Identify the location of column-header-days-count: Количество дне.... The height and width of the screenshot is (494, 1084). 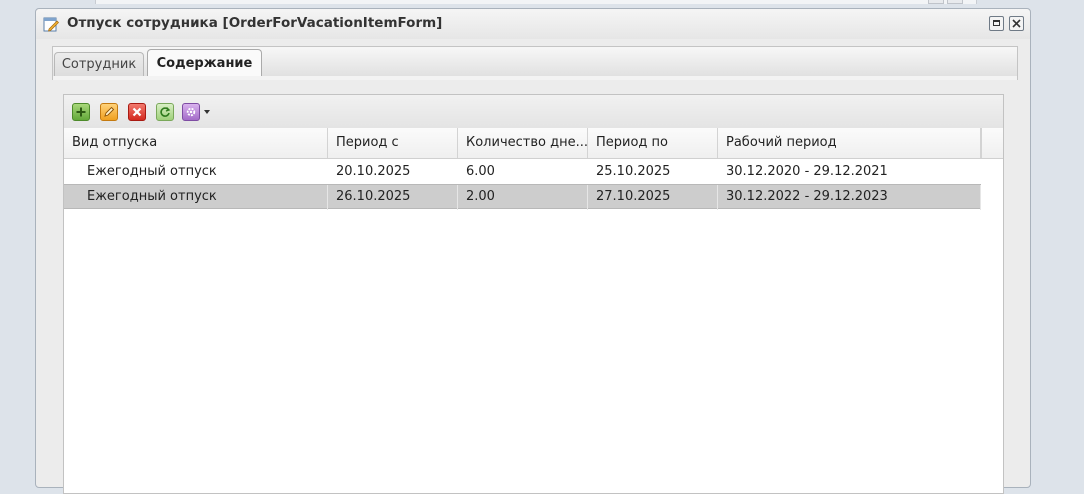
(523, 143).